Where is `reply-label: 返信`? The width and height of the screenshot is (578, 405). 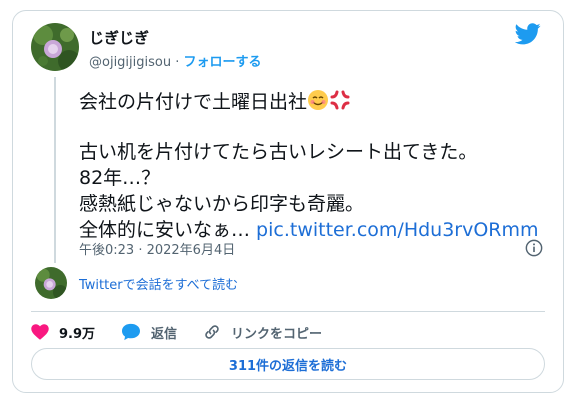
reply-label: 返信 is located at coordinates (164, 334).